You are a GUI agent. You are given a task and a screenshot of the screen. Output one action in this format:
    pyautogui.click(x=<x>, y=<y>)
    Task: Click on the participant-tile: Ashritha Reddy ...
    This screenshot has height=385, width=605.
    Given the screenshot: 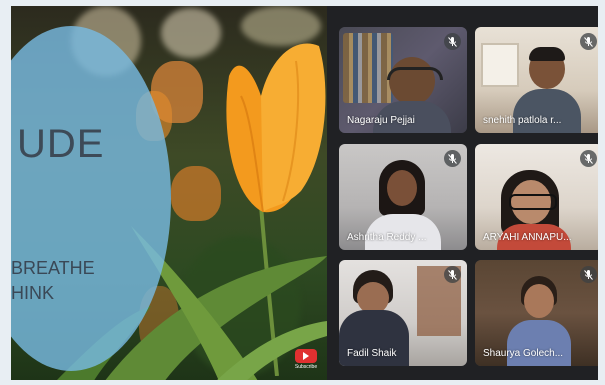 What is the action you would take?
    pyautogui.click(x=403, y=197)
    